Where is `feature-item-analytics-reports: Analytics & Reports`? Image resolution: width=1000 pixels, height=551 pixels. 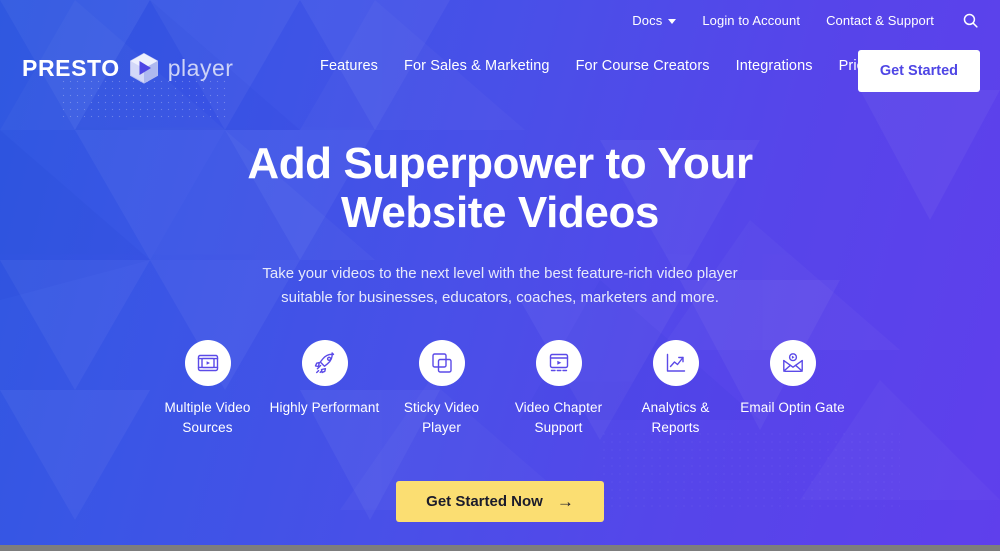 feature-item-analytics-reports: Analytics & Reports is located at coordinates (675, 389).